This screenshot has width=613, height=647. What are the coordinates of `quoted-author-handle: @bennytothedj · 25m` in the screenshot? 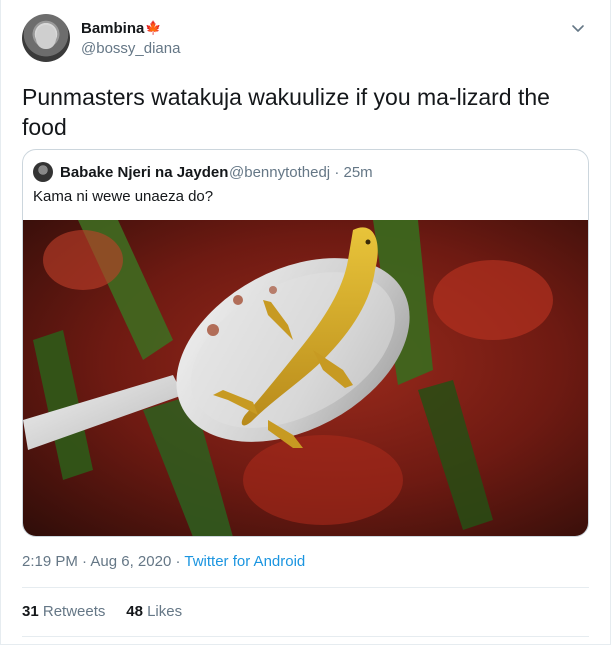 It's located at (301, 172).